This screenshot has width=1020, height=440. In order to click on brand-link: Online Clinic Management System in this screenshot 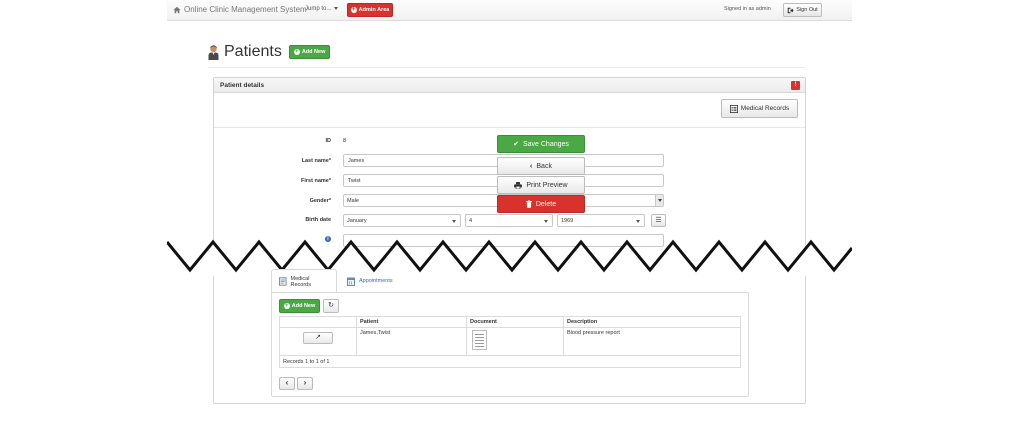, I will do `click(240, 9)`.